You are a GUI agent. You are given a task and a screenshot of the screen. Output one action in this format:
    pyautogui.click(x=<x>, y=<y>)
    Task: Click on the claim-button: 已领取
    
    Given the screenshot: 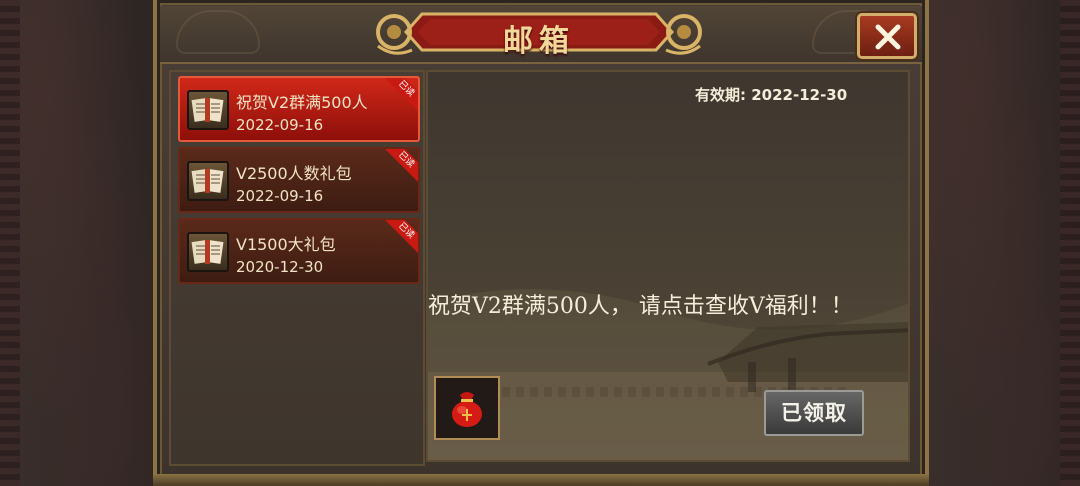 What is the action you would take?
    pyautogui.click(x=814, y=413)
    